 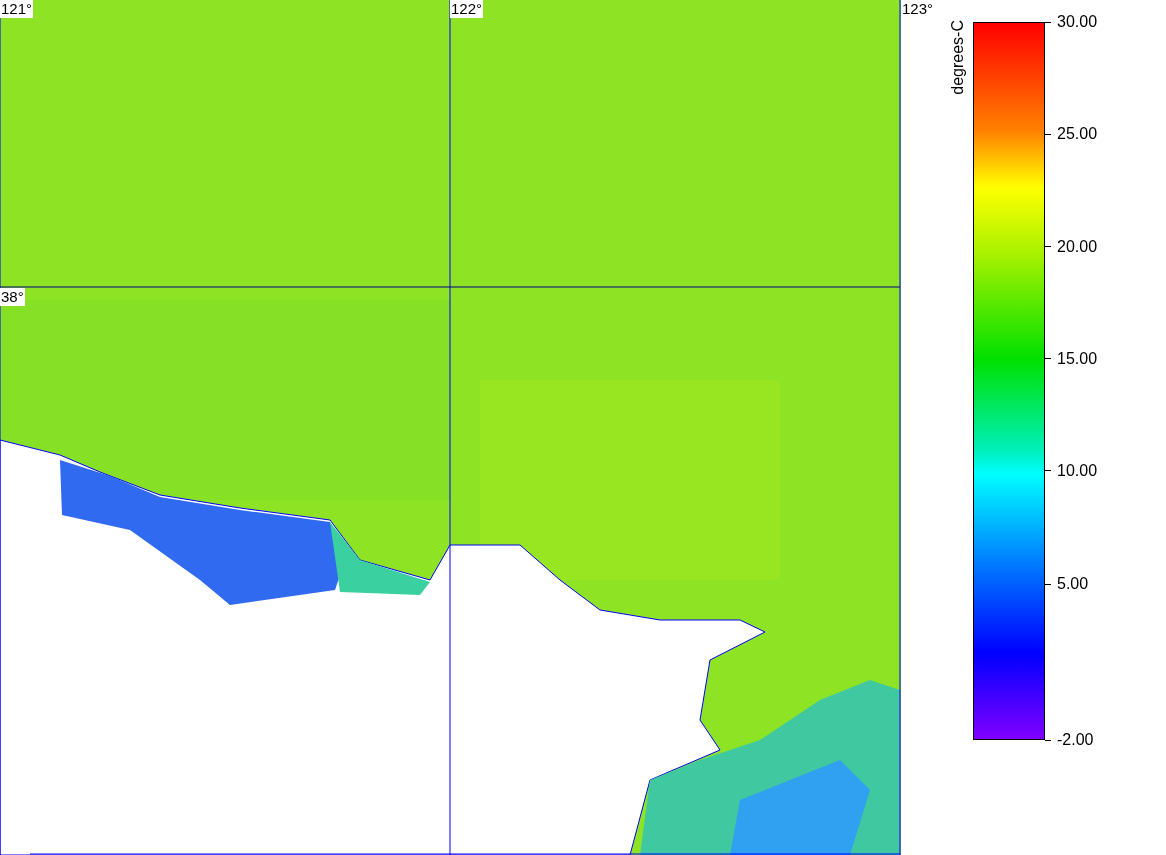 I want to click on colorbar-tick-label: 25.00, so click(x=1077, y=134).